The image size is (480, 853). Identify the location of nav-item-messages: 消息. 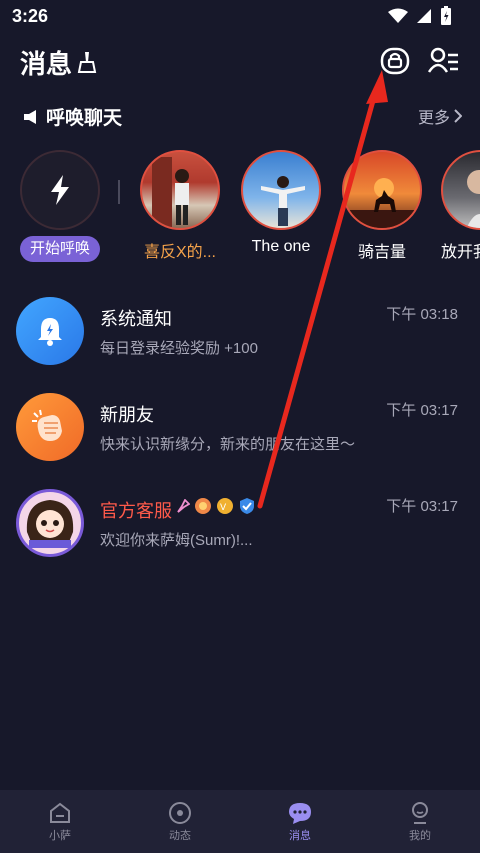
(300, 821).